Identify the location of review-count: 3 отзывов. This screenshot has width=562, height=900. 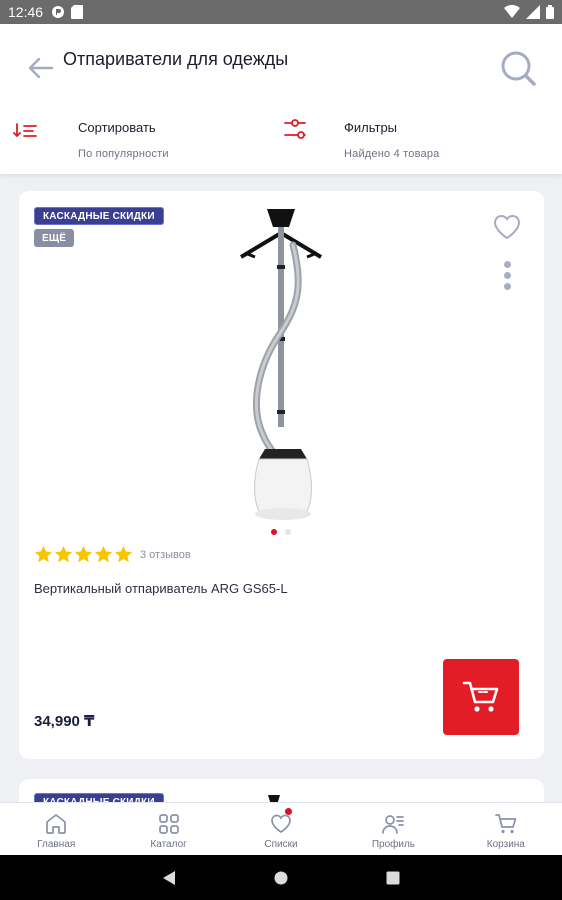
(165, 555).